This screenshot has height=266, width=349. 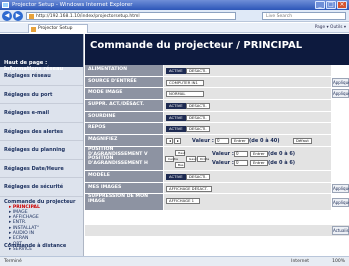 What do you see at coordinates (180, 164) in the screenshot?
I see `position-down-button: Bas` at bounding box center [180, 164].